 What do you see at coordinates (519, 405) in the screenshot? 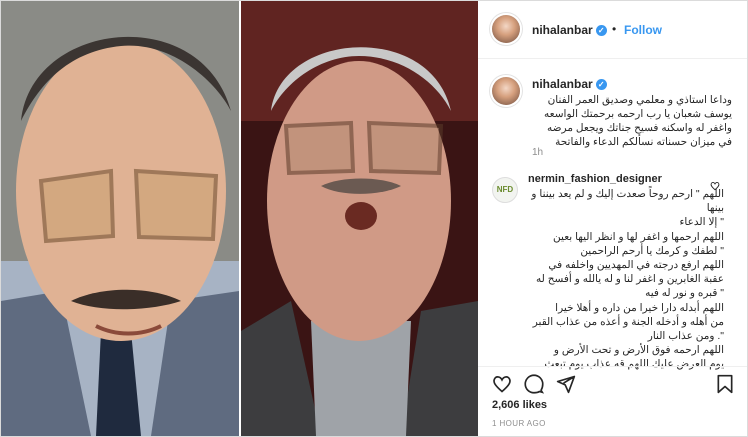
I see `likes-count: 2,606 likes` at bounding box center [519, 405].